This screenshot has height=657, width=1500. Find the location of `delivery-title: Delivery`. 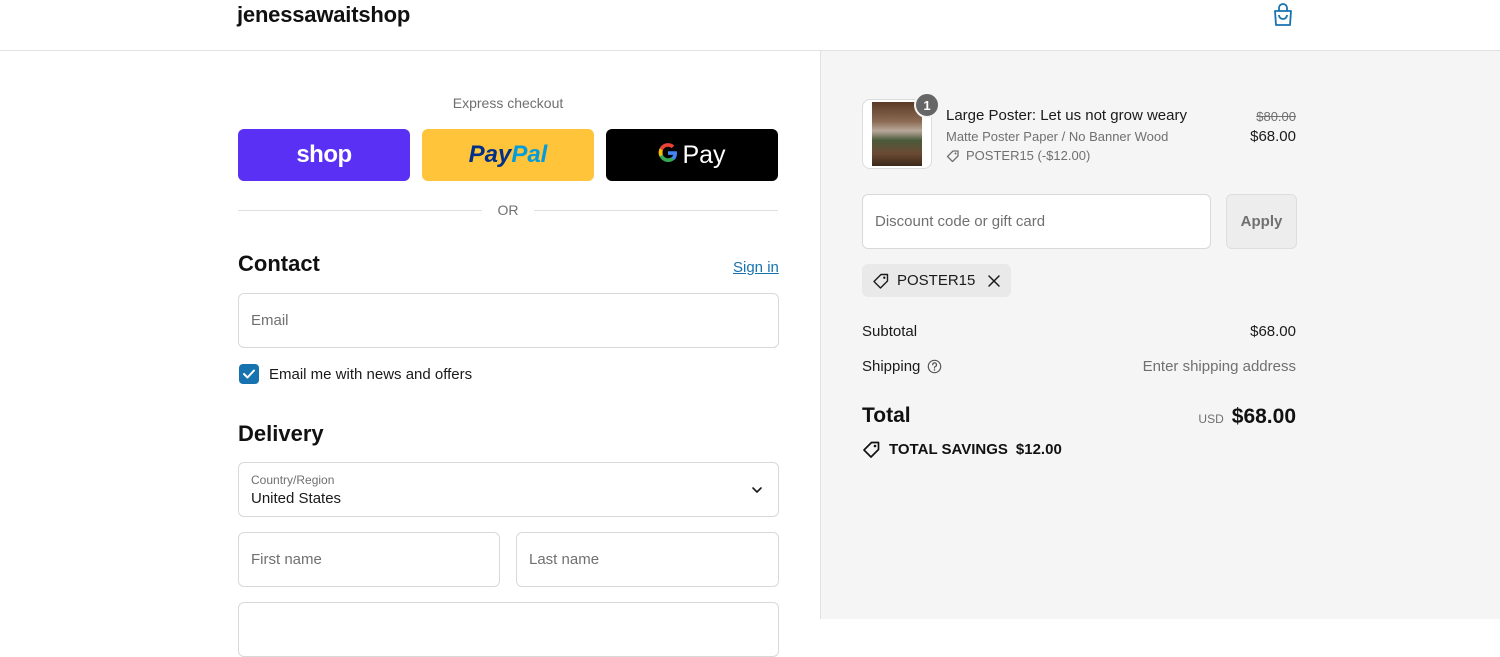

delivery-title: Delivery is located at coordinates (281, 433).